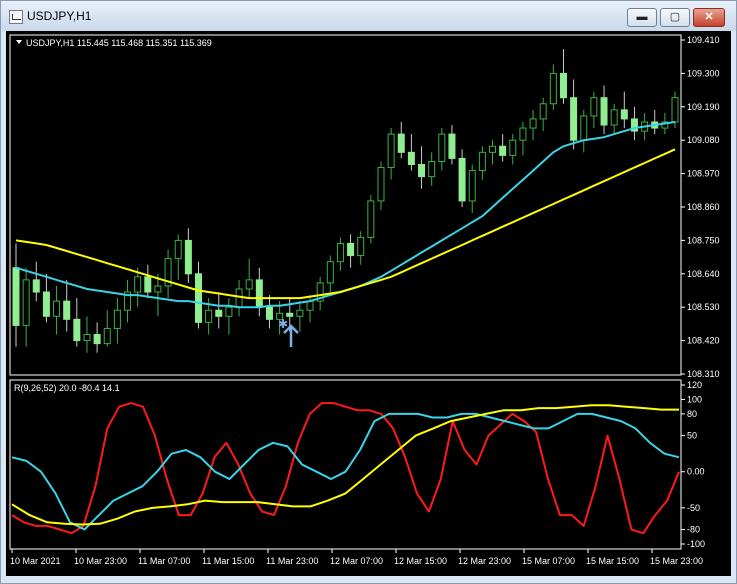 The image size is (737, 584). What do you see at coordinates (703, 374) in the screenshot?
I see `price-tick-label: 108.310` at bounding box center [703, 374].